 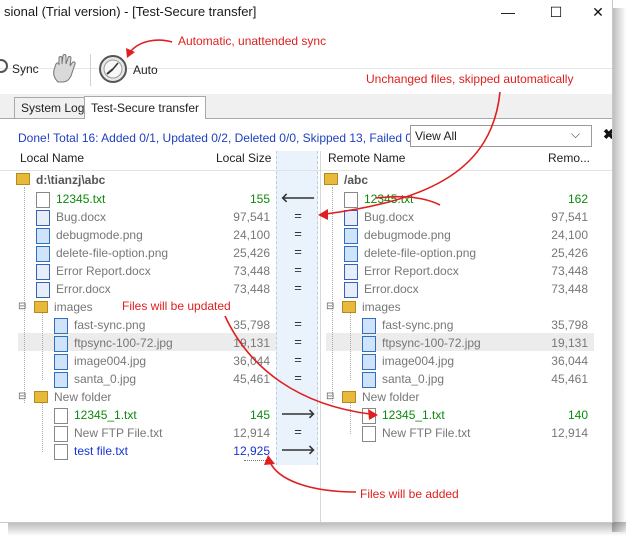 I want to click on arrowhead-unchanged, so click(x=323, y=214).